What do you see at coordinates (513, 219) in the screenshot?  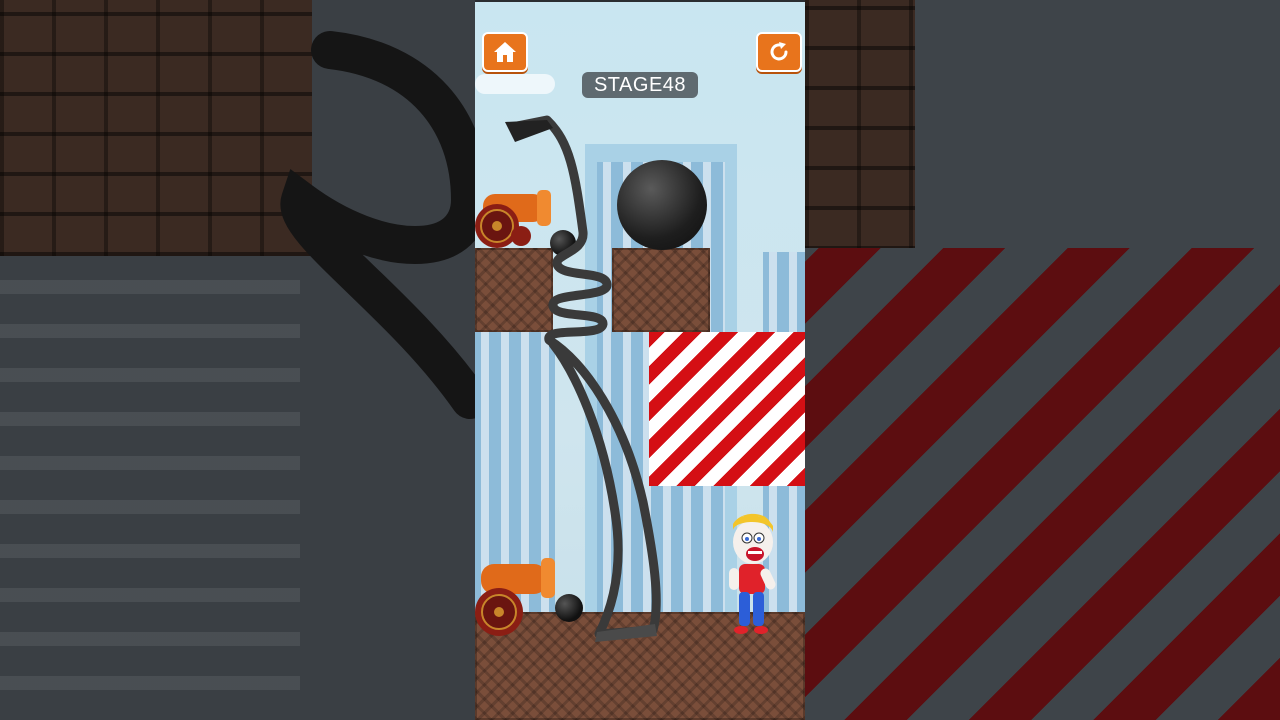 I see `cannon-upper` at bounding box center [513, 219].